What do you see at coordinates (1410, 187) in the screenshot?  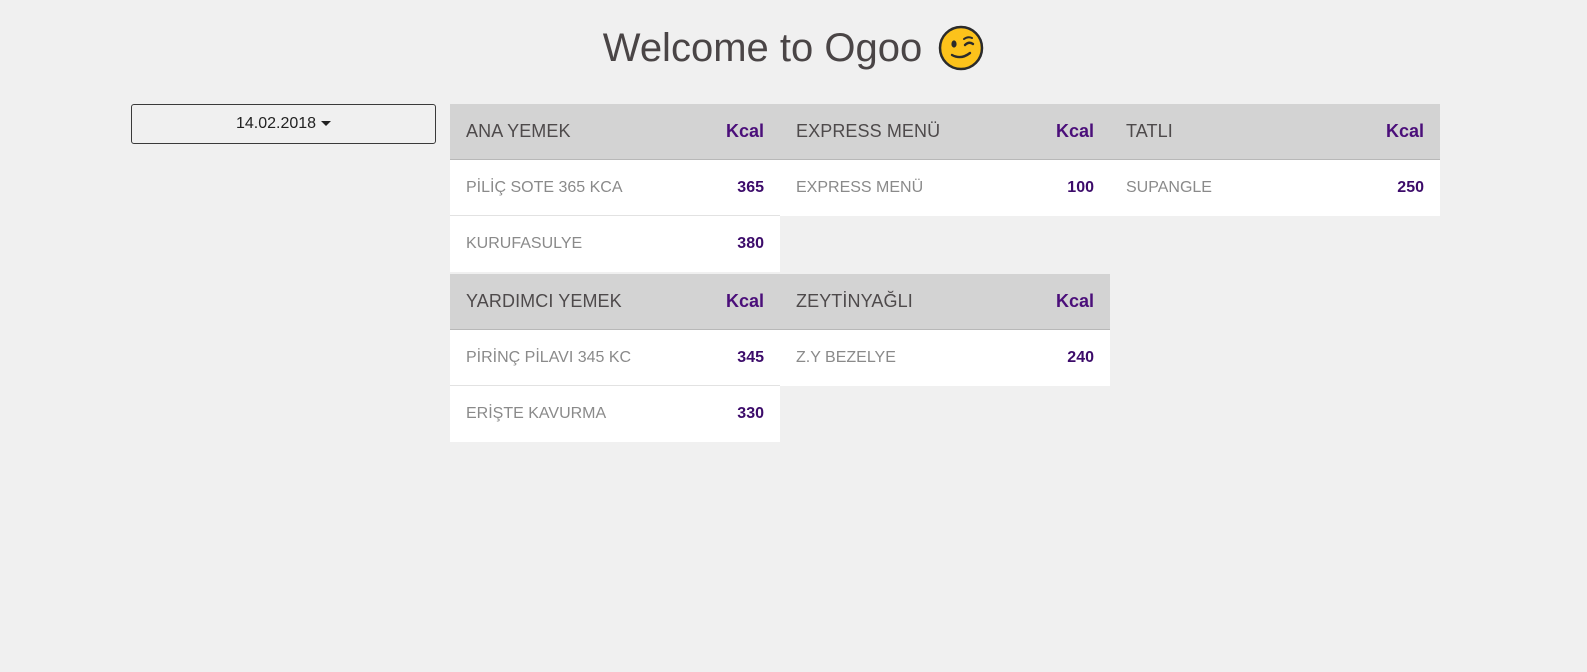 I see `menu-item-kcal: 250` at bounding box center [1410, 187].